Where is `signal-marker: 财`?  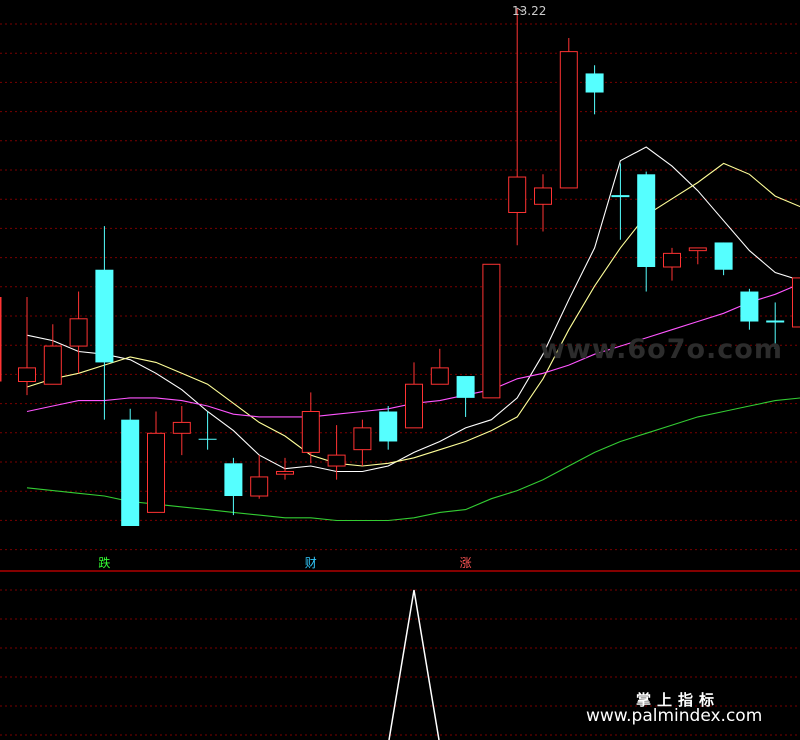
signal-marker: 财 is located at coordinates (310, 563).